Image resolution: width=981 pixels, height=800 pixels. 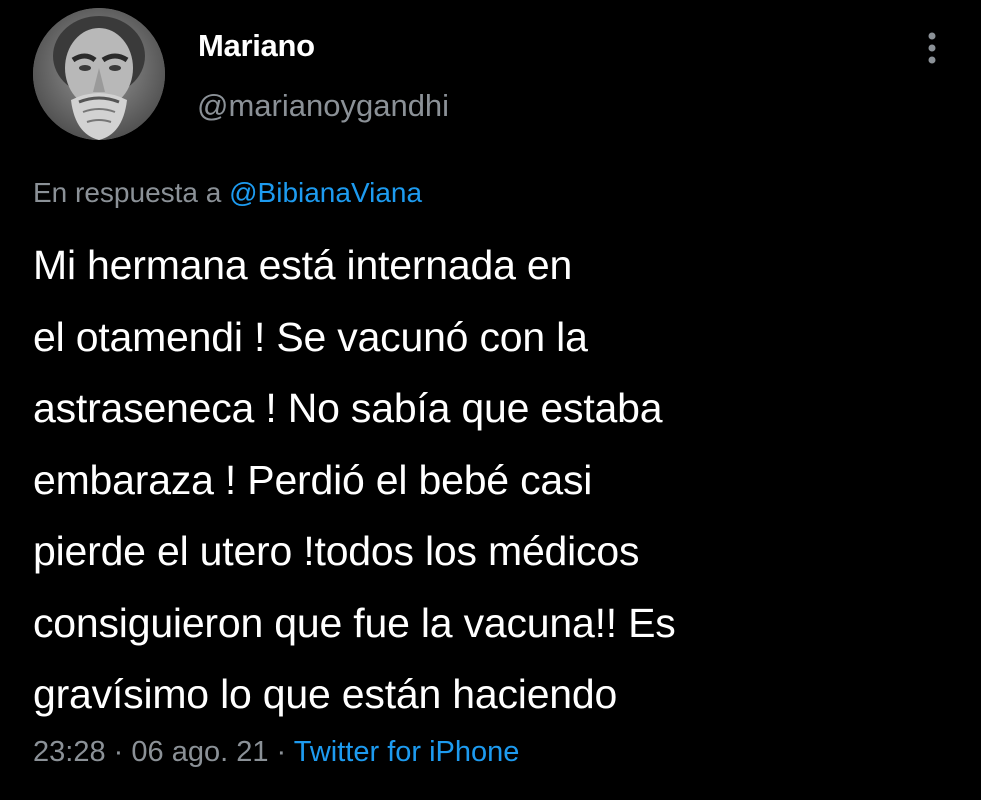 I want to click on more-vertical-icon, so click(x=932, y=48).